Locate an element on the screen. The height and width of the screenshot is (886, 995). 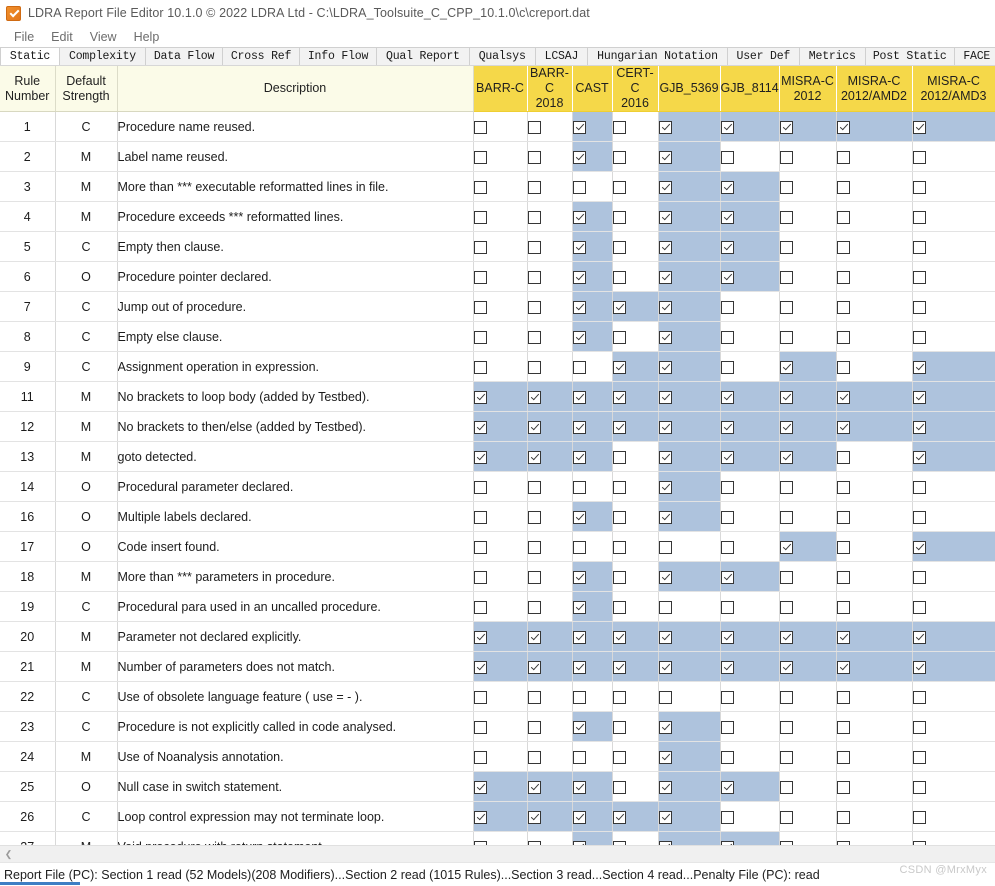
tab-metrics: Metrics is located at coordinates (832, 56).